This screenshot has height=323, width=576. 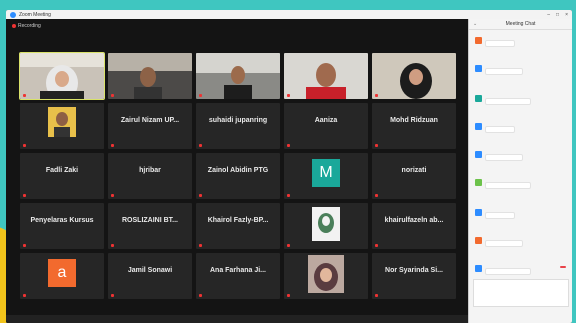 What do you see at coordinates (150, 170) in the screenshot?
I see `participant-name: hjribar` at bounding box center [150, 170].